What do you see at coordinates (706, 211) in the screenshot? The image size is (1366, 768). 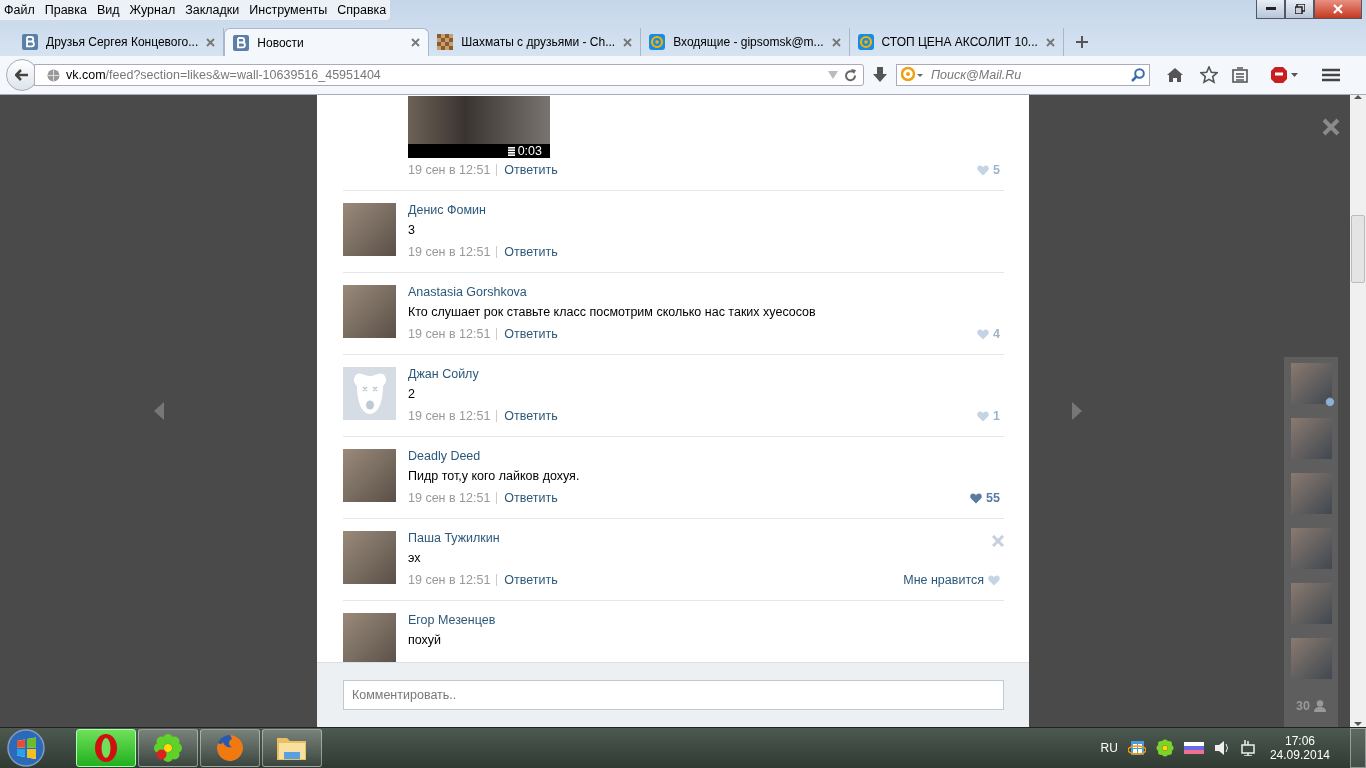 I see `author-name: Денис Фомин` at bounding box center [706, 211].